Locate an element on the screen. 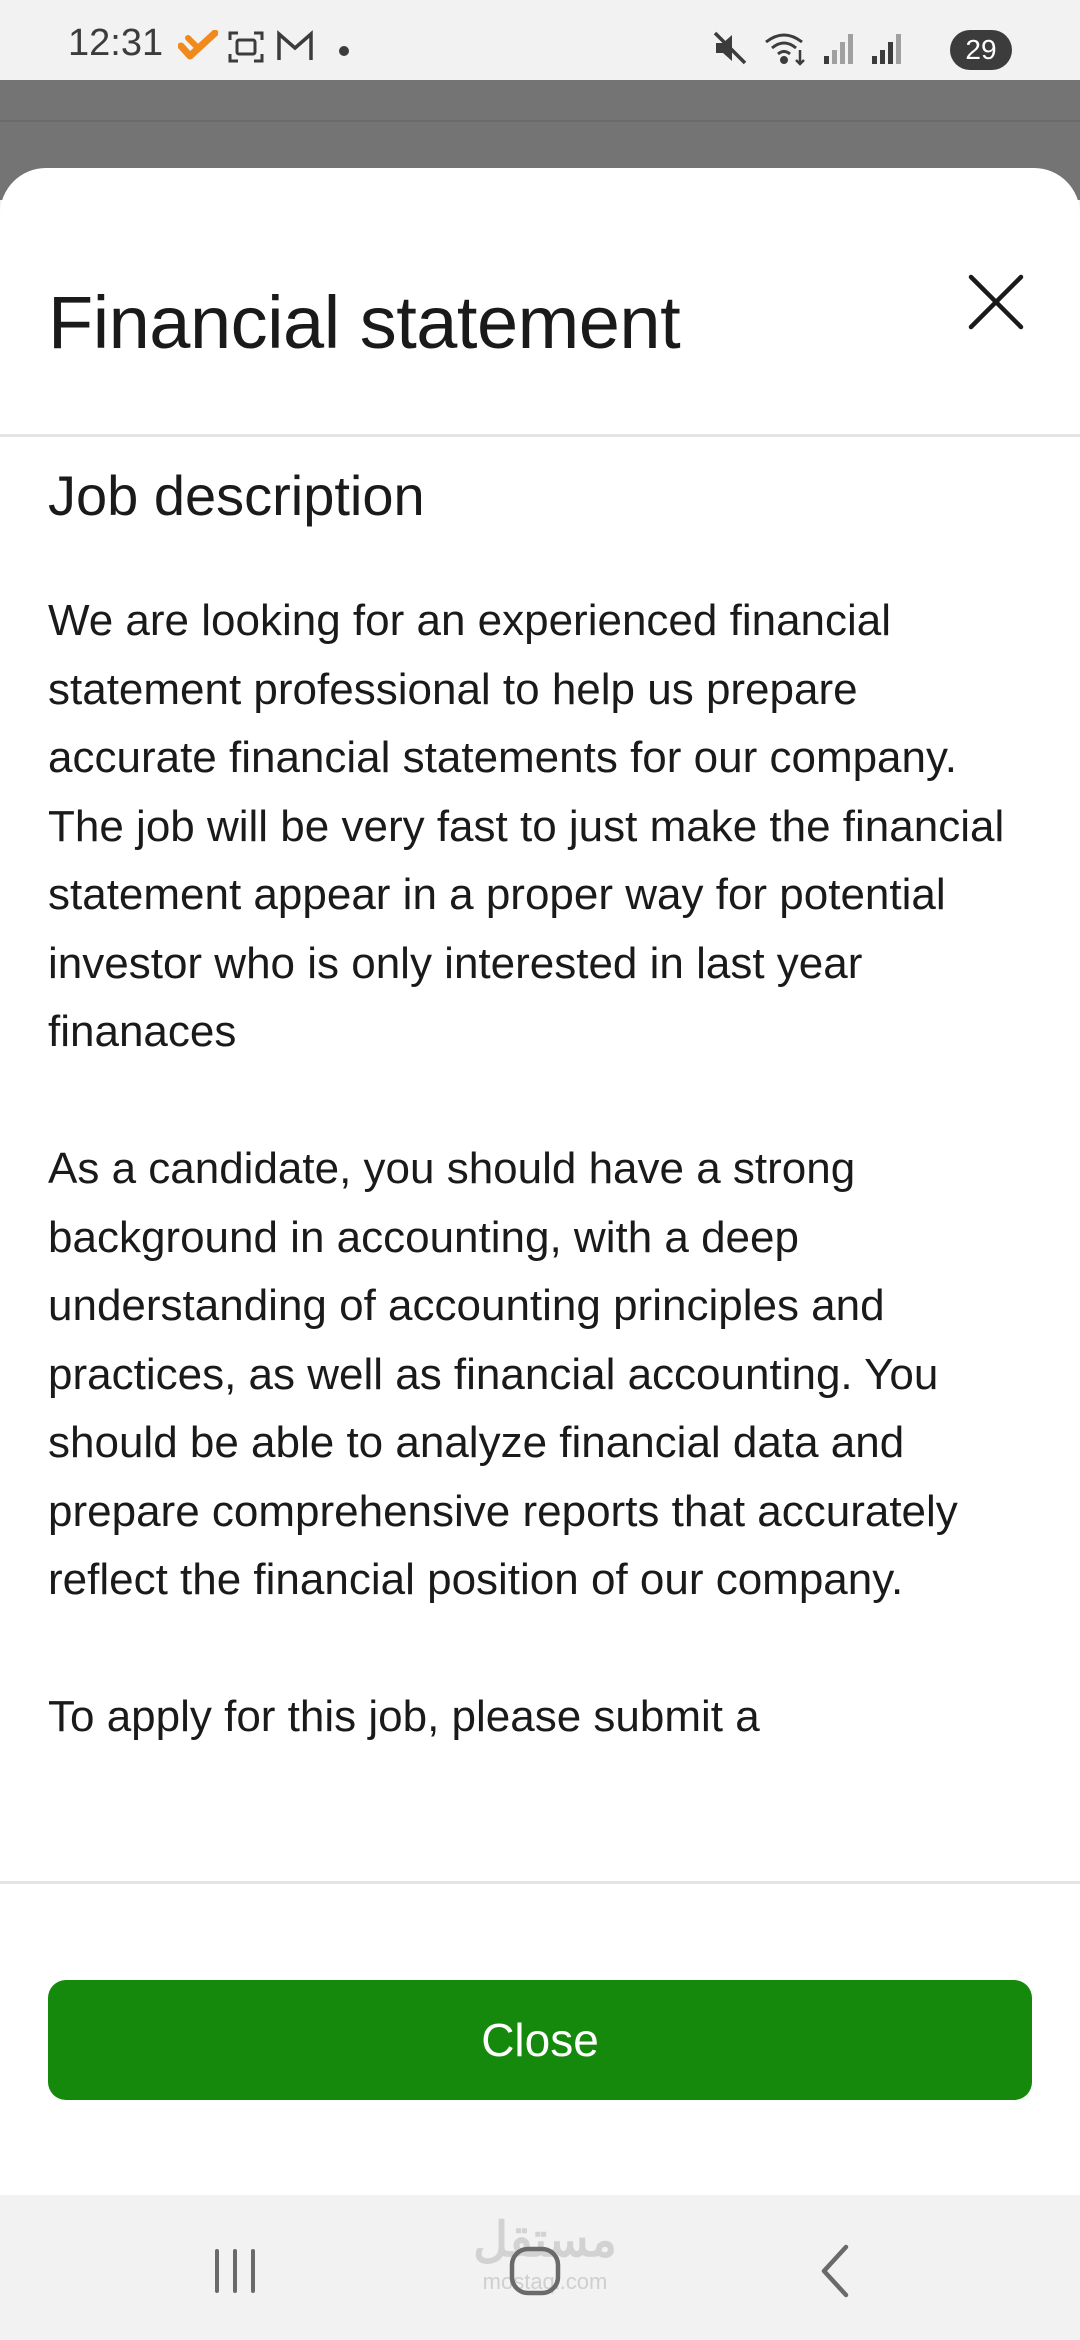  mute-icon is located at coordinates (730, 50).